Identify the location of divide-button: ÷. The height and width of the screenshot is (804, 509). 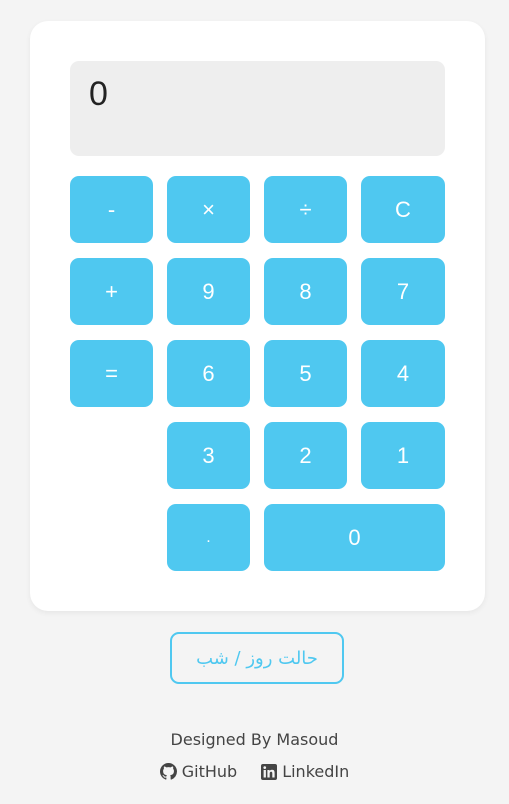
(305, 209).